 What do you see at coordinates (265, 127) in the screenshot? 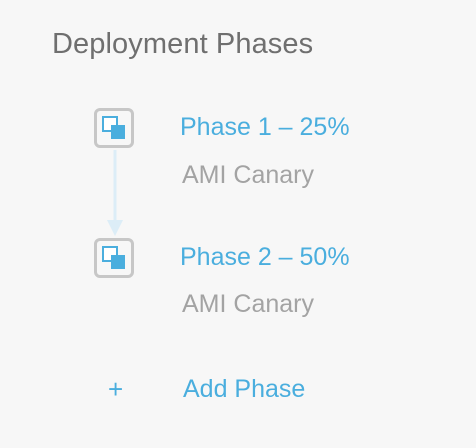
I see `phase-name-link: Phase 1 – 25%` at bounding box center [265, 127].